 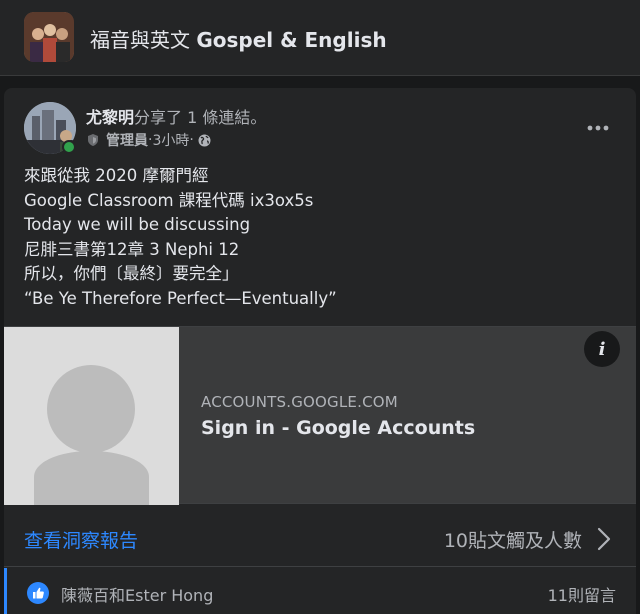 I want to click on preview-thumbnail, so click(x=91, y=416).